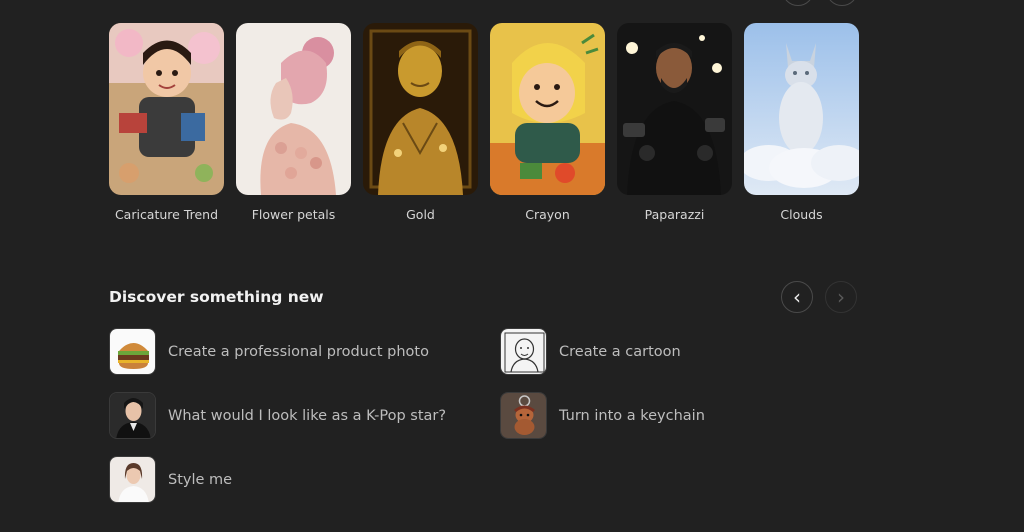 Image resolution: width=1024 pixels, height=532 pixels. What do you see at coordinates (132, 479) in the screenshot?
I see `style-portrait-image` at bounding box center [132, 479].